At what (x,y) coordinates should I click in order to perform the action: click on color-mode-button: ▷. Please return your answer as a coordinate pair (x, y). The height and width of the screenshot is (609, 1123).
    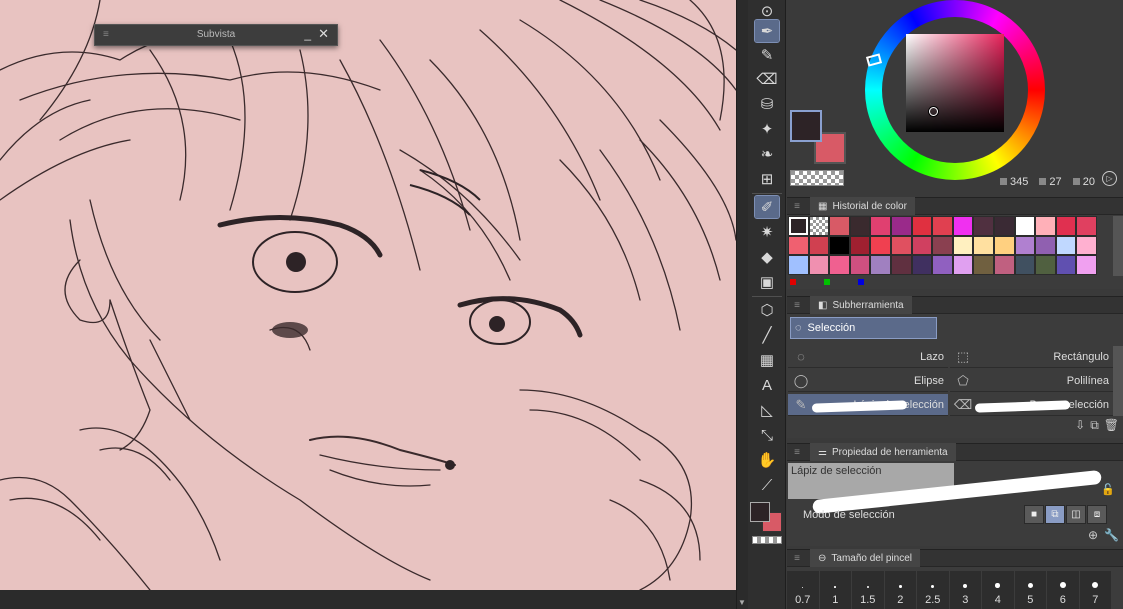
    Looking at the image, I should click on (1109, 178).